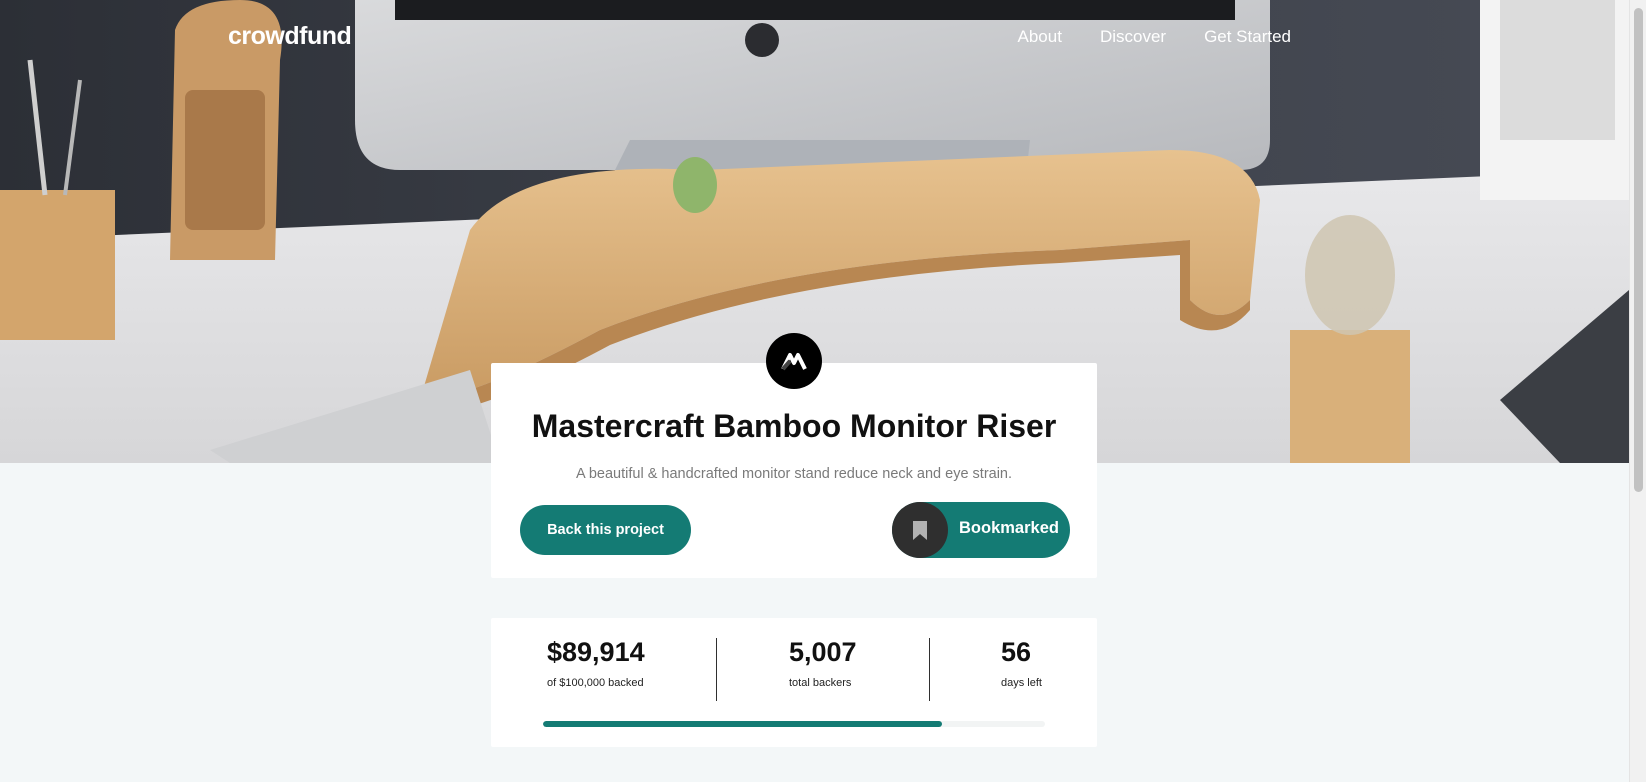  I want to click on nav-link-discover: Discover, so click(1133, 37).